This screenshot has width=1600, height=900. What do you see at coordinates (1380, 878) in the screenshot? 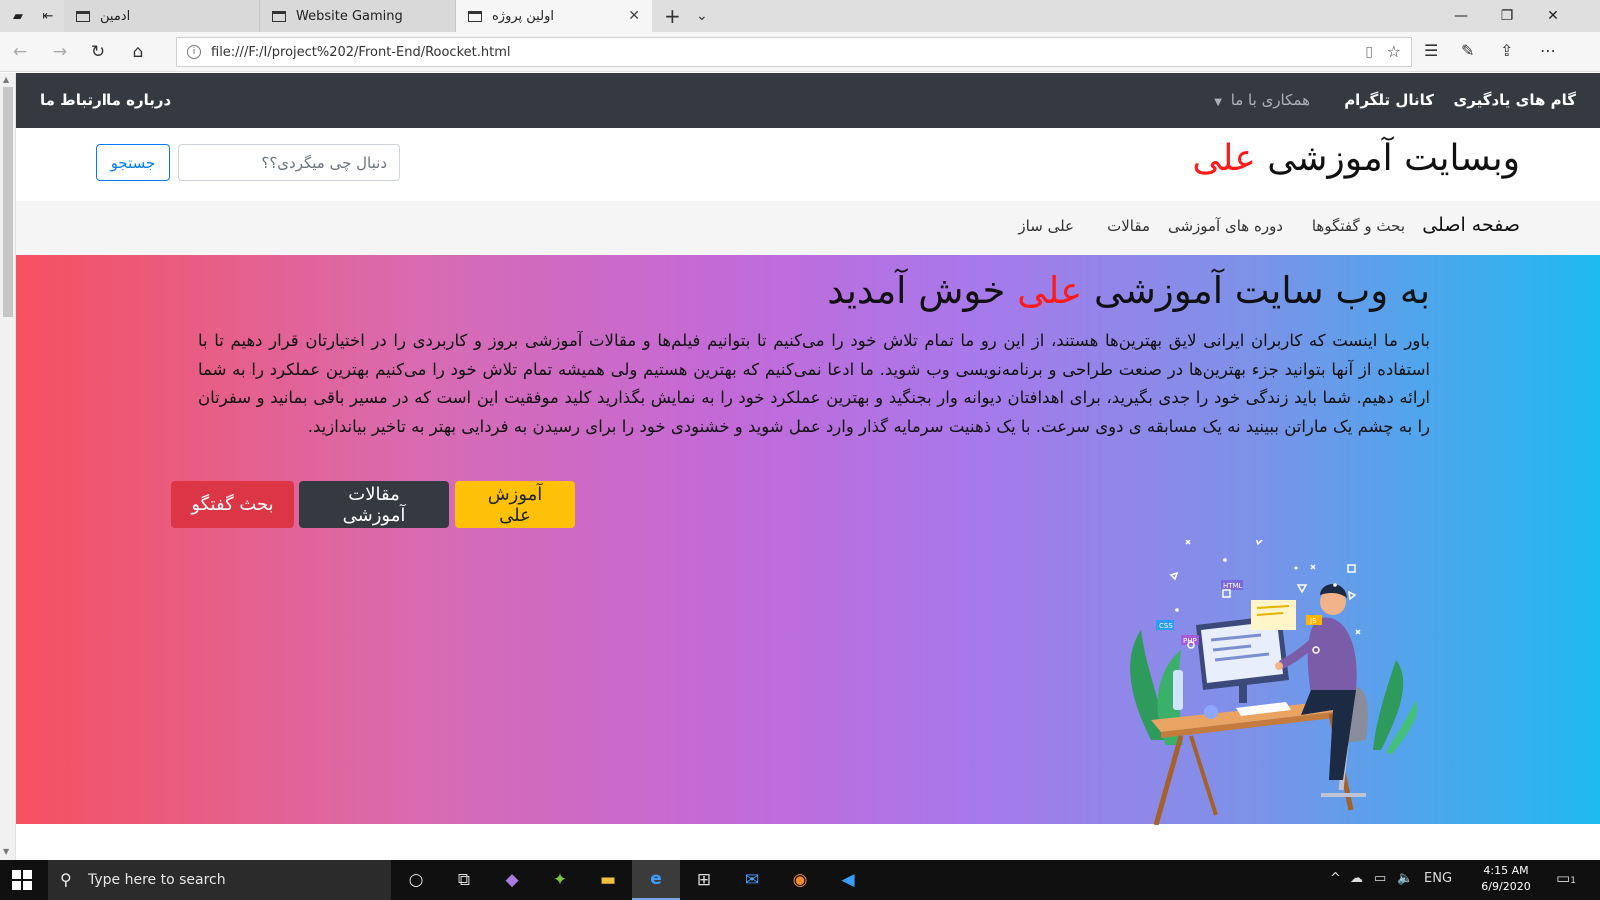
I see `network-icon: ▭` at bounding box center [1380, 878].